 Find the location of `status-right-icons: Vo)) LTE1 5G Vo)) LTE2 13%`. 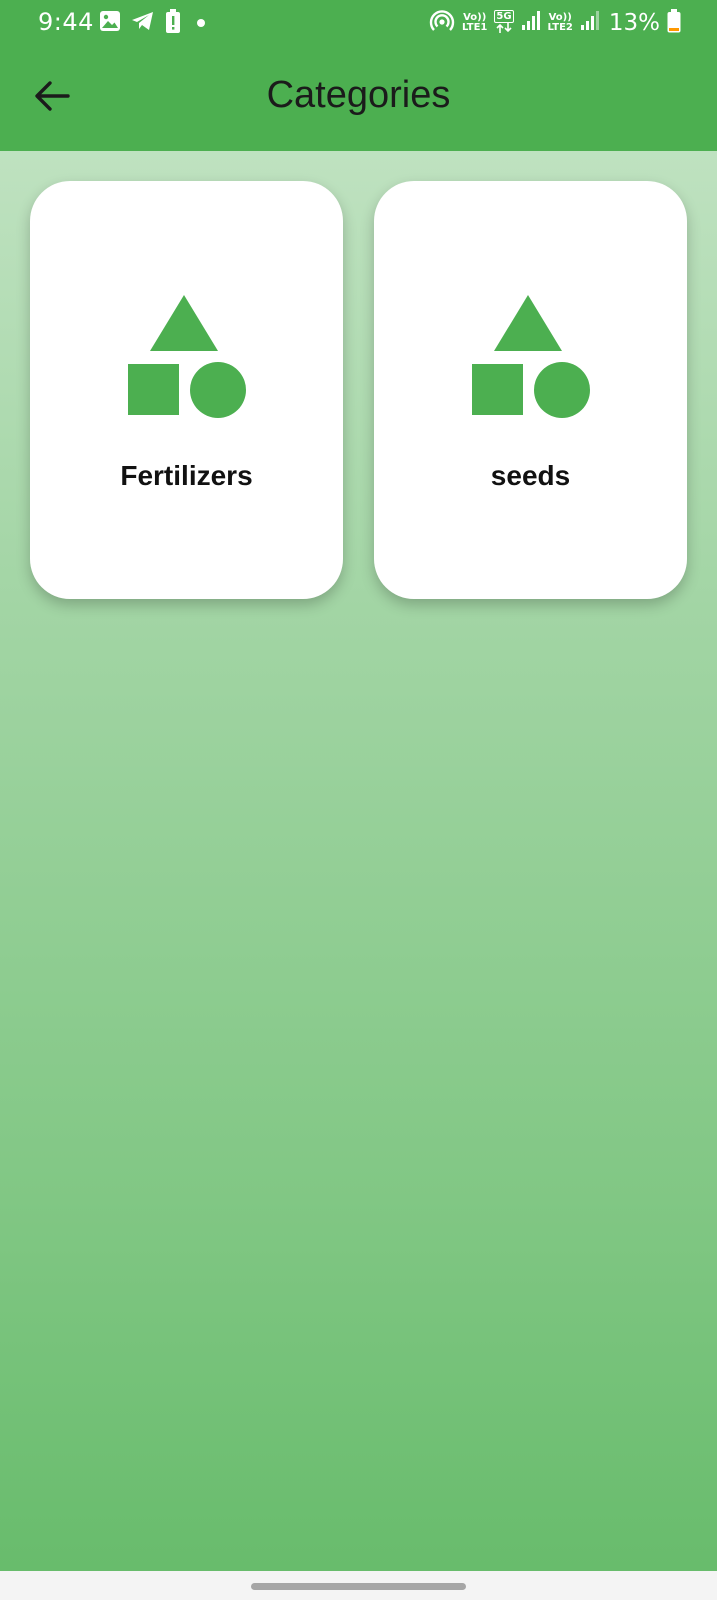

status-right-icons: Vo)) LTE1 5G Vo)) LTE2 13% is located at coordinates (555, 23).